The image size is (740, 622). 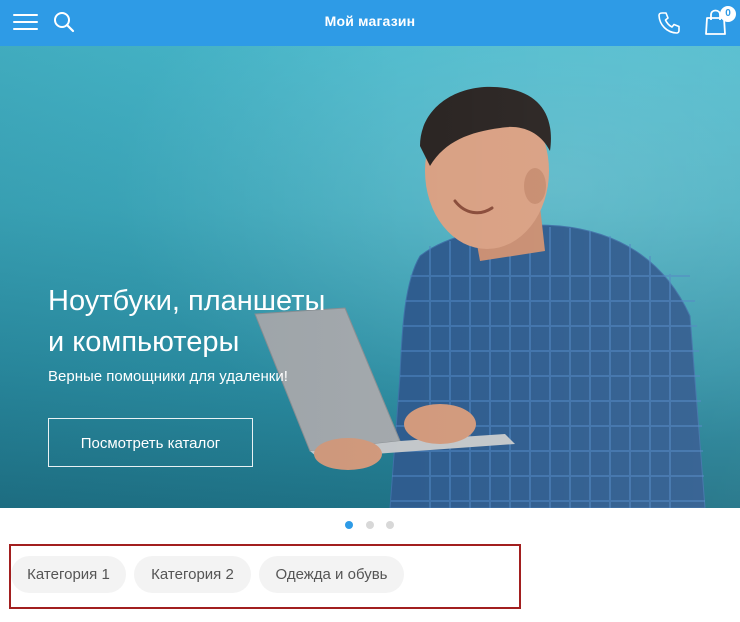 What do you see at coordinates (669, 23) in the screenshot?
I see `phone-icon` at bounding box center [669, 23].